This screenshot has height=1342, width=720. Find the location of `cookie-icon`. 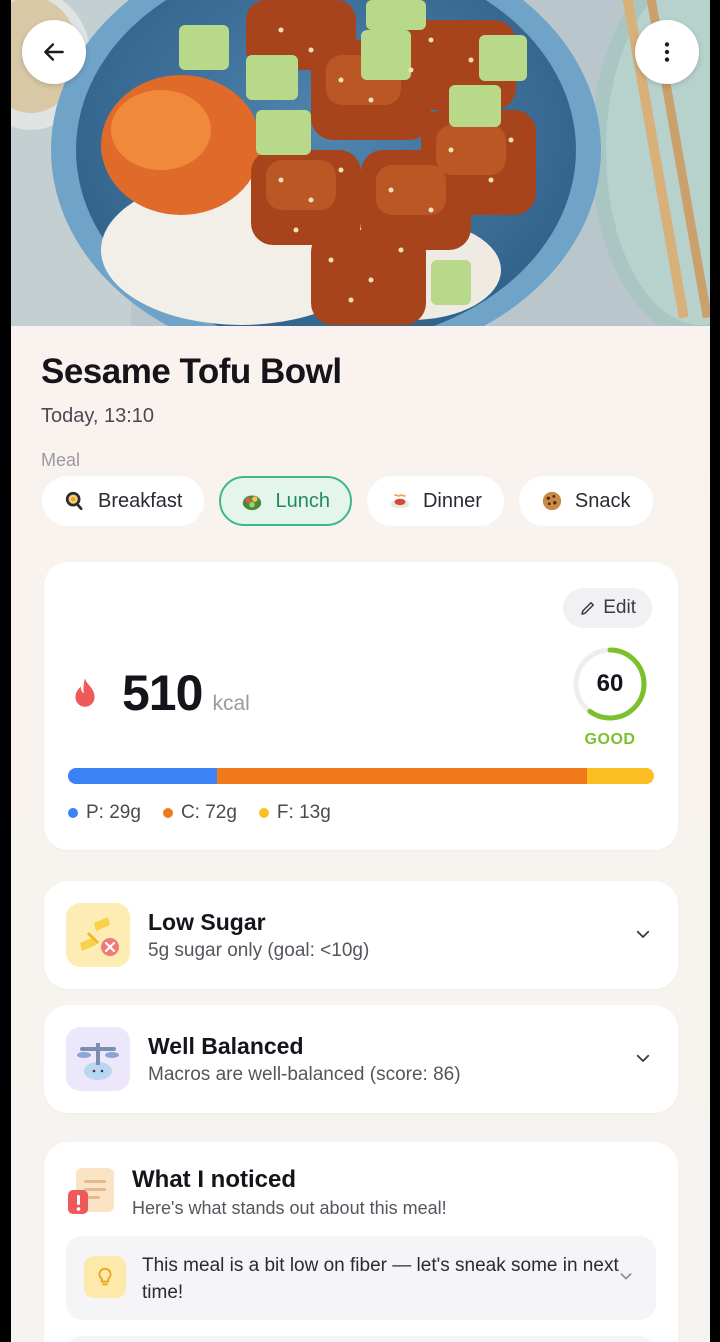

cookie-icon is located at coordinates (552, 501).